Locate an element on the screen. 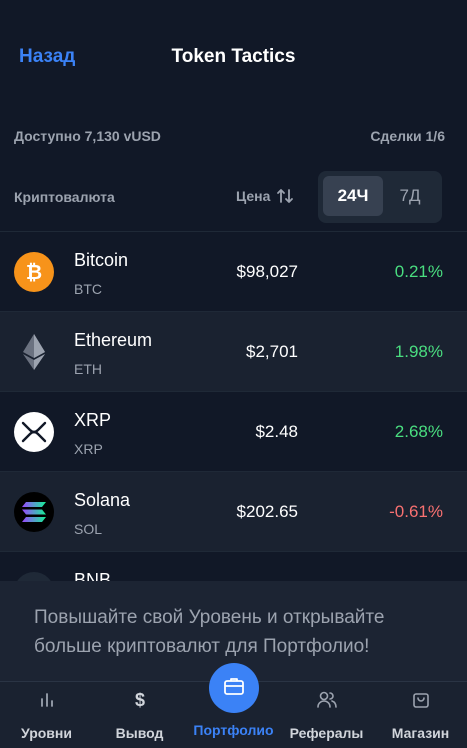 The image size is (467, 748). coin-name: BNB is located at coordinates (93, 575).